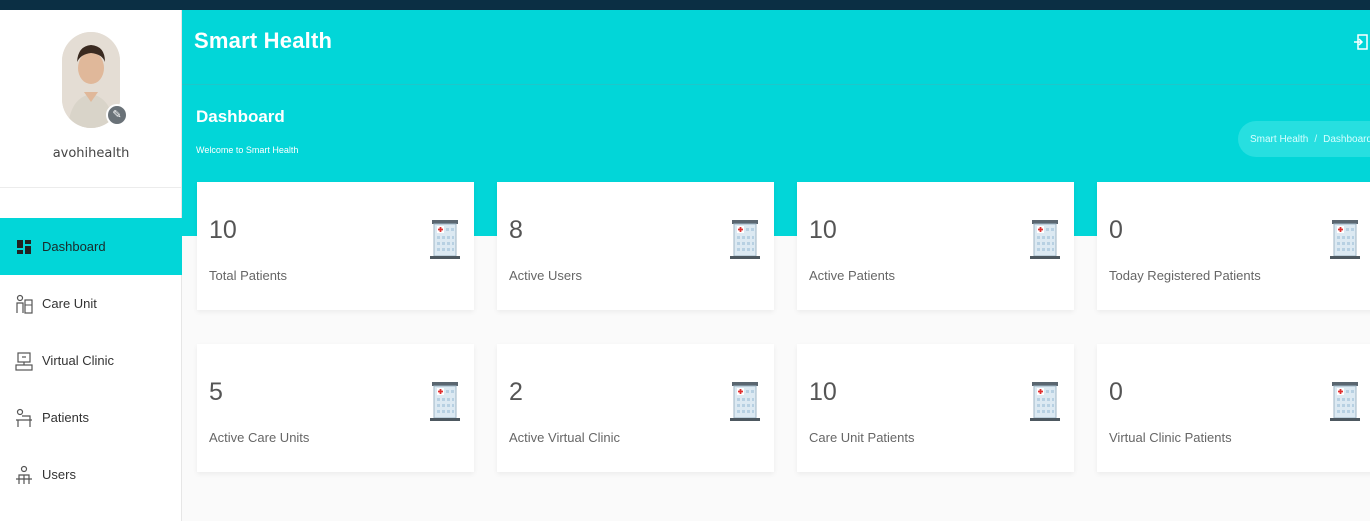 The height and width of the screenshot is (521, 1370). What do you see at coordinates (1170, 437) in the screenshot?
I see `stat-label: Virtual Clinic Patients` at bounding box center [1170, 437].